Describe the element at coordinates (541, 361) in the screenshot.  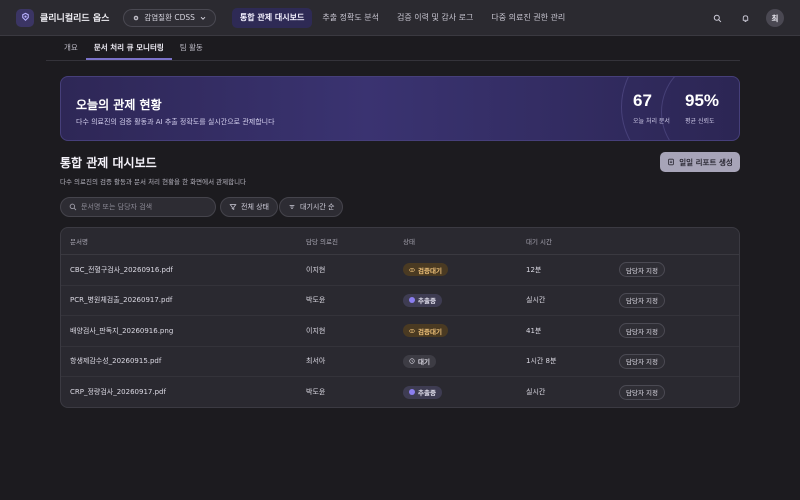
I see `wait-time: 1시간 8분` at that location.